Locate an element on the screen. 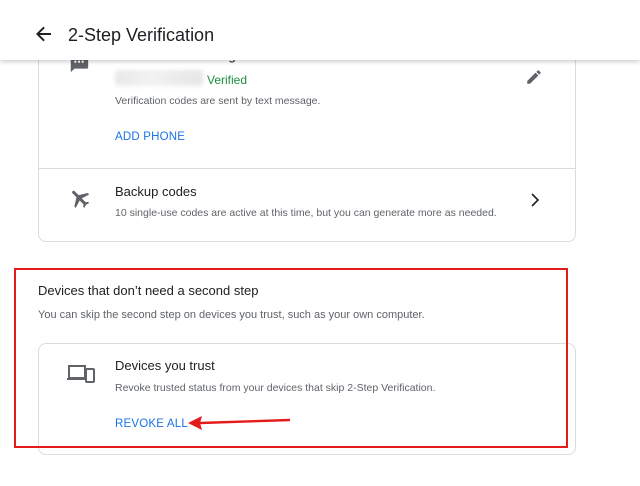 This screenshot has height=486, width=640. page-title: 2-Step Verification is located at coordinates (141, 35).